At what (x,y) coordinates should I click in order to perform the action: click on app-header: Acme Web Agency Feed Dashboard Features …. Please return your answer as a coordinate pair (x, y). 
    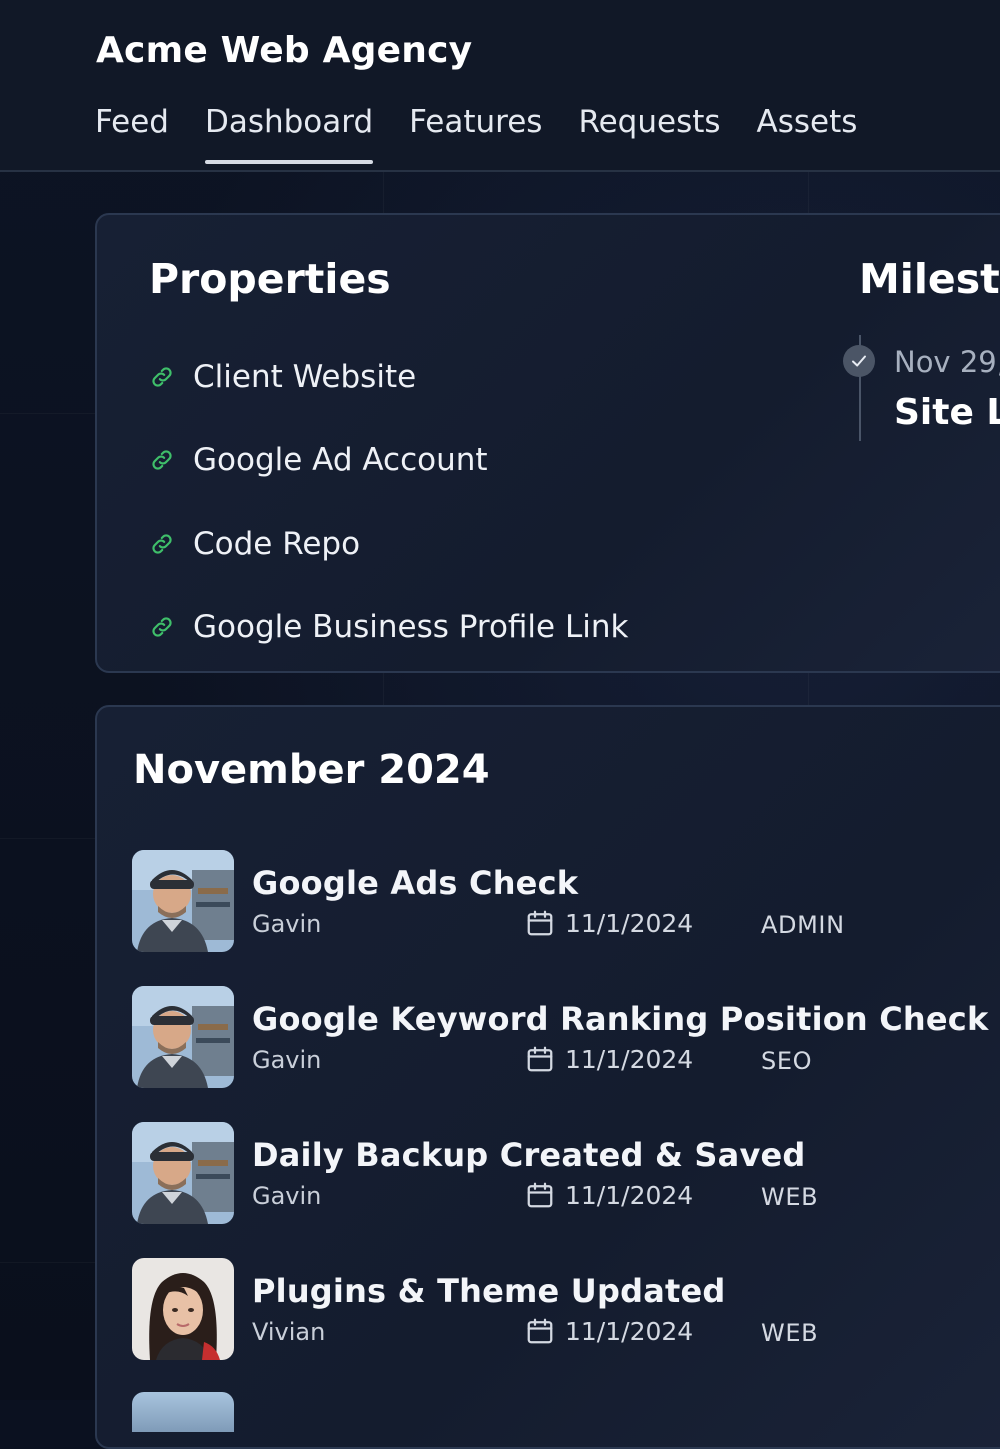
    Looking at the image, I should click on (500, 86).